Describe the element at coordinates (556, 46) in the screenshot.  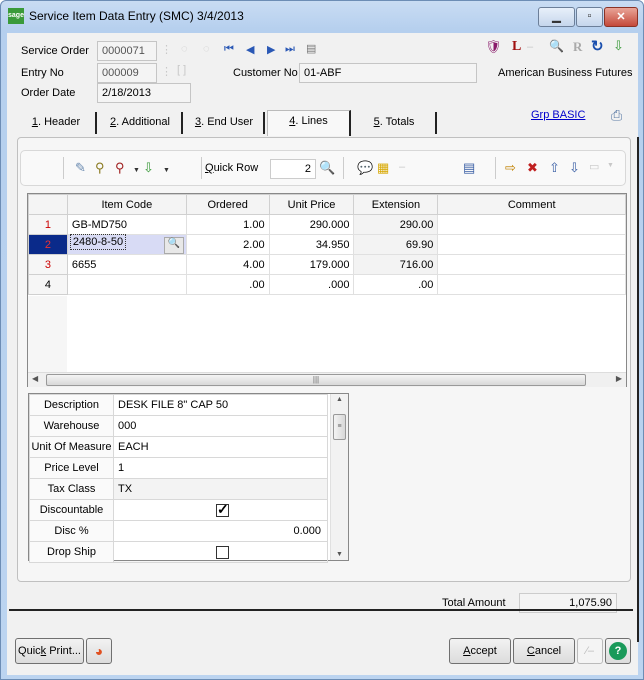
I see `inquiry-icon: 🔍` at that location.